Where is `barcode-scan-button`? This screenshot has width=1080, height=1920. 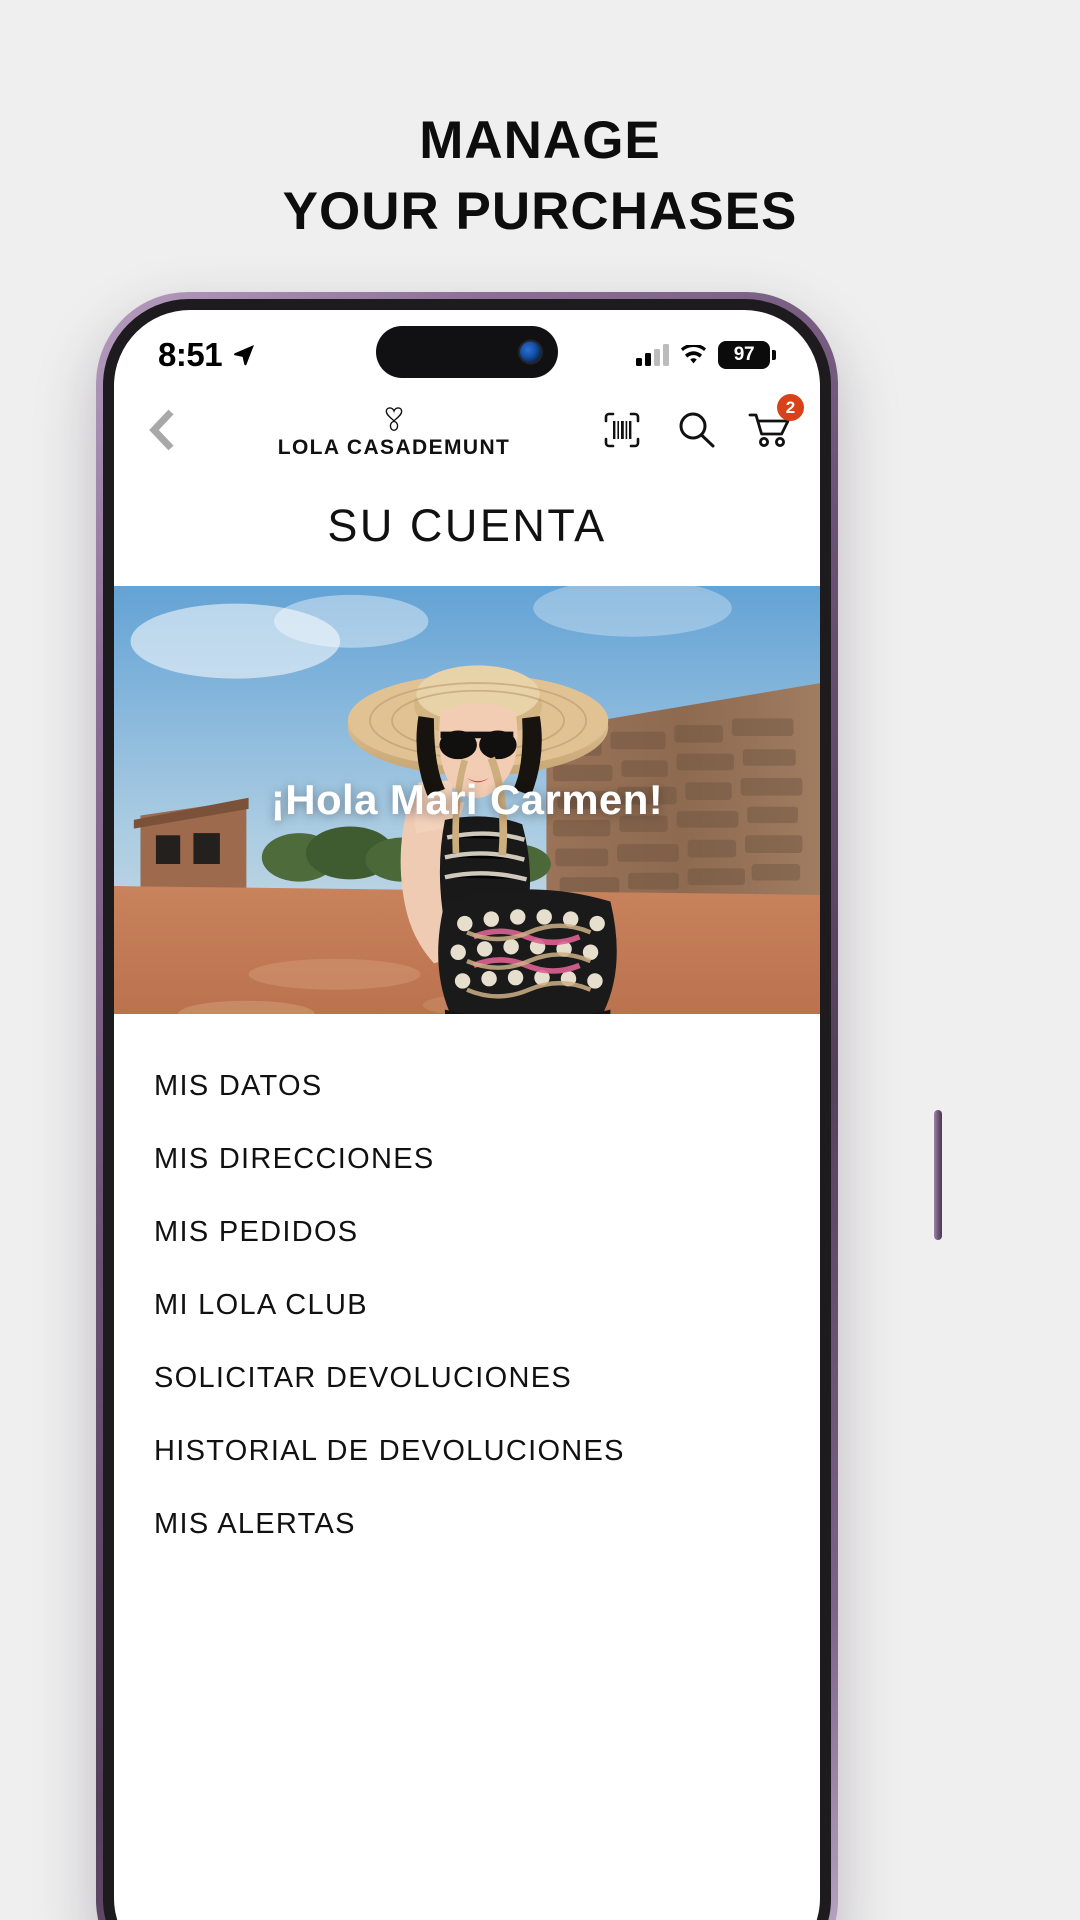 barcode-scan-button is located at coordinates (622, 430).